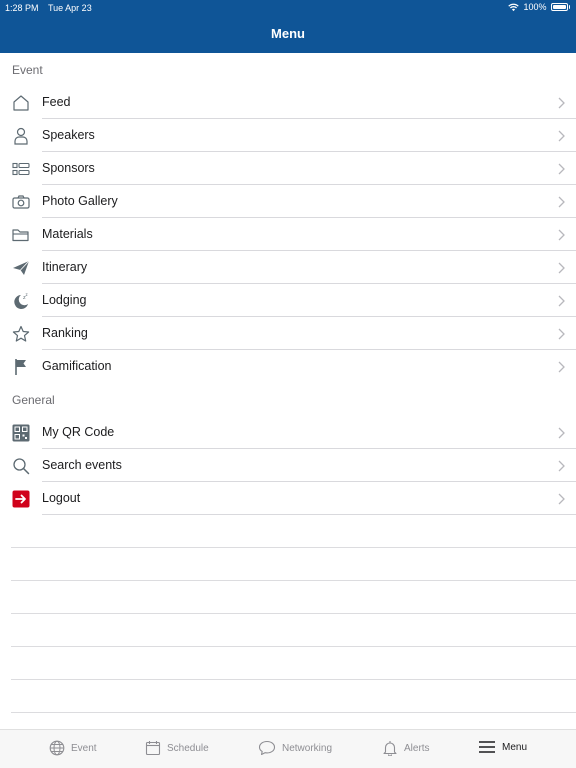  What do you see at coordinates (21, 268) in the screenshot?
I see `paper-plane-icon` at bounding box center [21, 268].